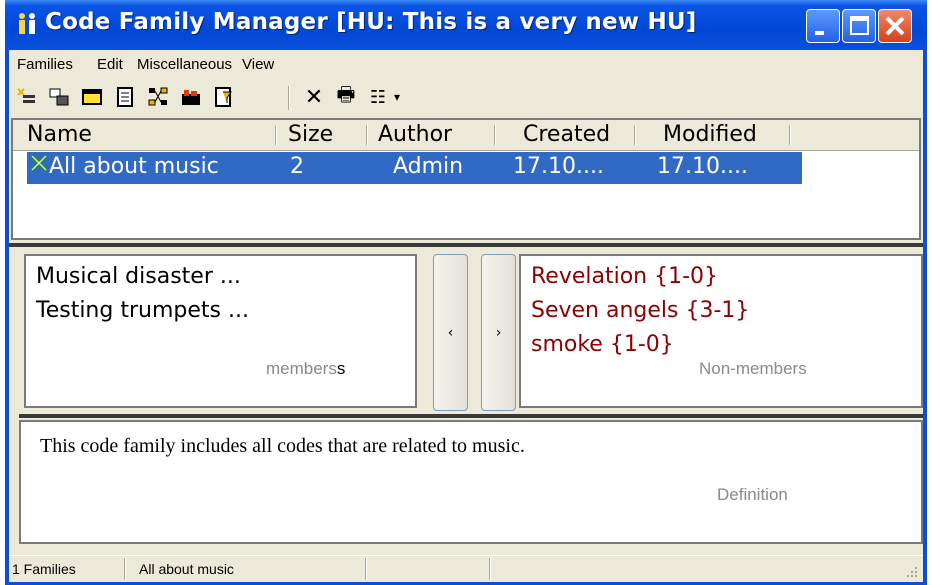  I want to click on view-options-icon: ☷, so click(378, 97).